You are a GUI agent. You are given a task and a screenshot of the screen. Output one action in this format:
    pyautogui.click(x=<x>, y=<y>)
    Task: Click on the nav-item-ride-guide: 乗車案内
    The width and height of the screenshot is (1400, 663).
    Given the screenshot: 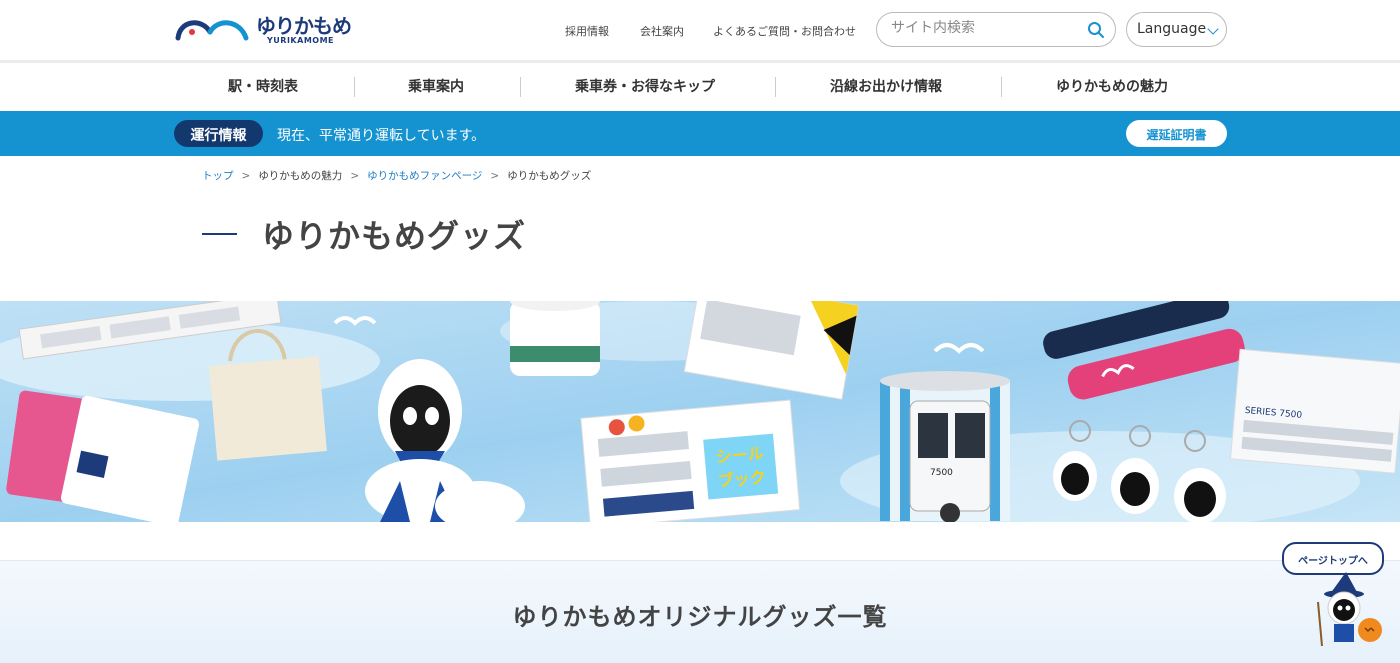 What is the action you would take?
    pyautogui.click(x=436, y=86)
    